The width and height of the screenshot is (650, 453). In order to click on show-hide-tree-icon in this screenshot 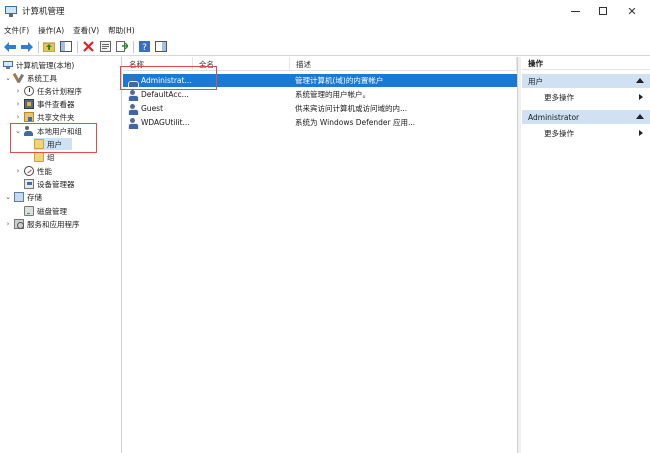, I will do `click(66, 47)`.